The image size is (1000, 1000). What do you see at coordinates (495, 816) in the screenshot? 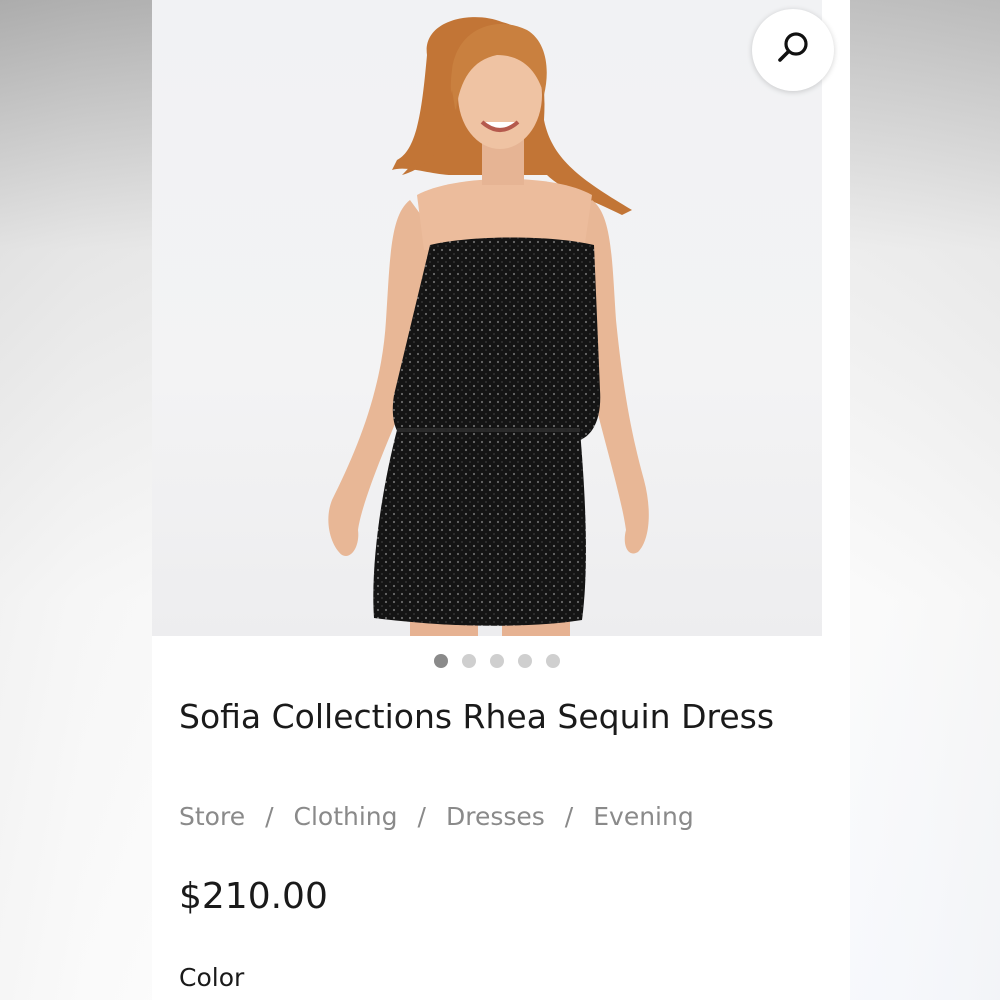
I see `breadcrumb-item-dresses: Dresses` at bounding box center [495, 816].